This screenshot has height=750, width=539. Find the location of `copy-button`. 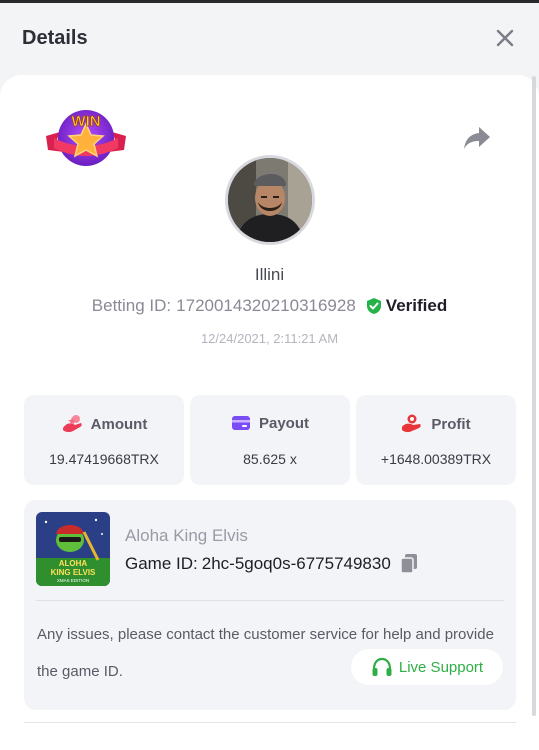

copy-button is located at coordinates (409, 564).